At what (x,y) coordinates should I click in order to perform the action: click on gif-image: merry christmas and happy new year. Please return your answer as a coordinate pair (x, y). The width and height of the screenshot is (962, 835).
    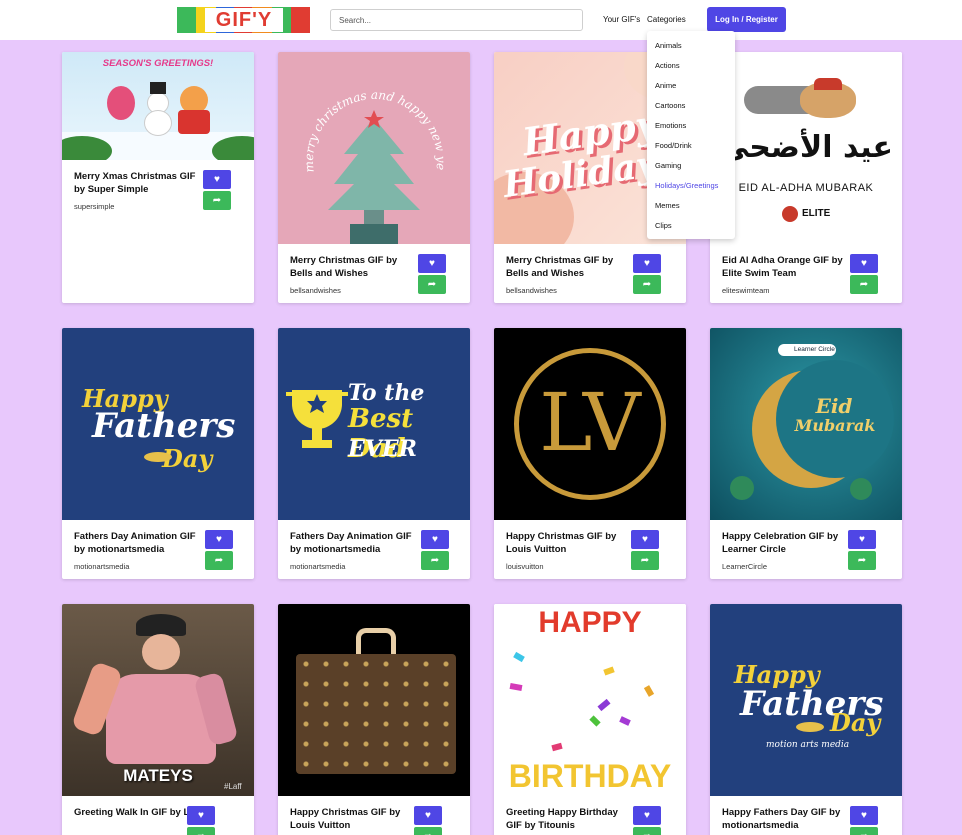
    Looking at the image, I should click on (374, 148).